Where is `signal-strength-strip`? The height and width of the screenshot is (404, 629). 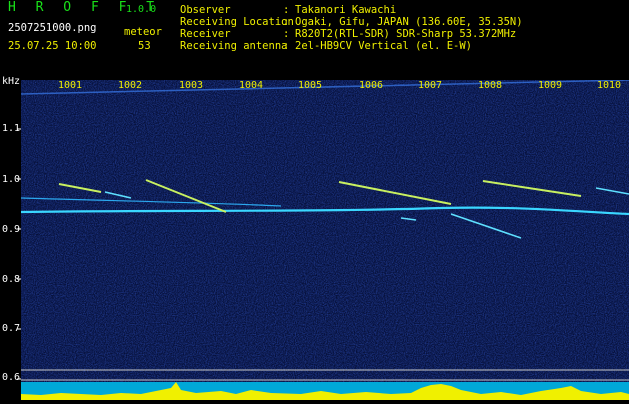
signal-strength-strip is located at coordinates (325, 391).